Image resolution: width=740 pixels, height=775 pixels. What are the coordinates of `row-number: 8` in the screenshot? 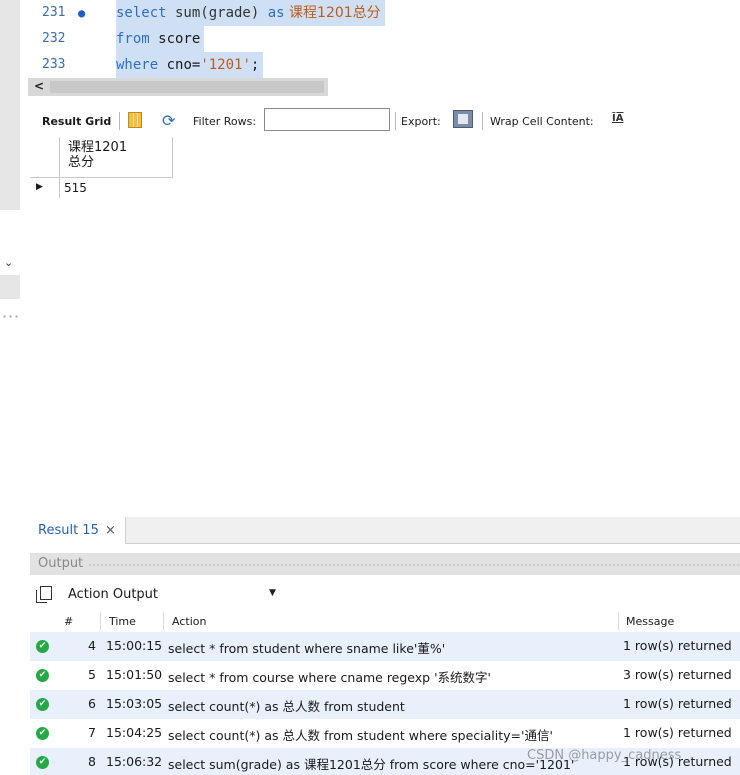 It's located at (92, 761).